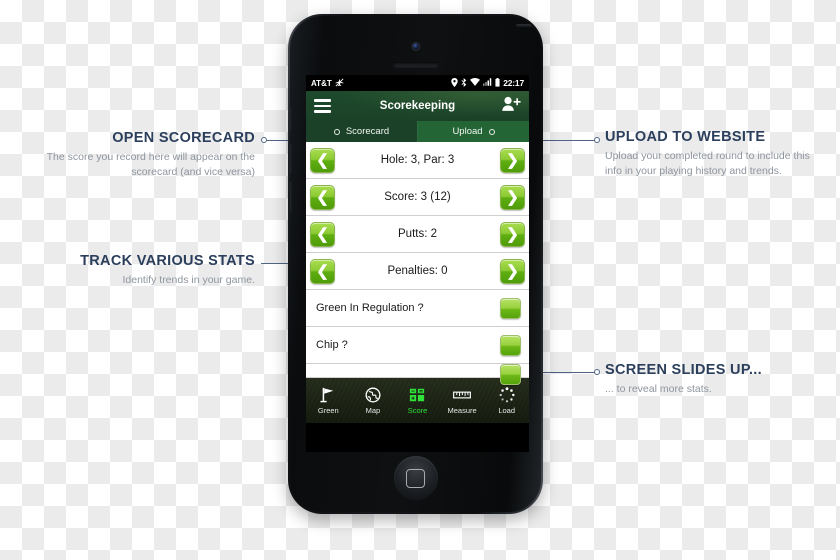  I want to click on nav-item-measure: Measure, so click(462, 400).